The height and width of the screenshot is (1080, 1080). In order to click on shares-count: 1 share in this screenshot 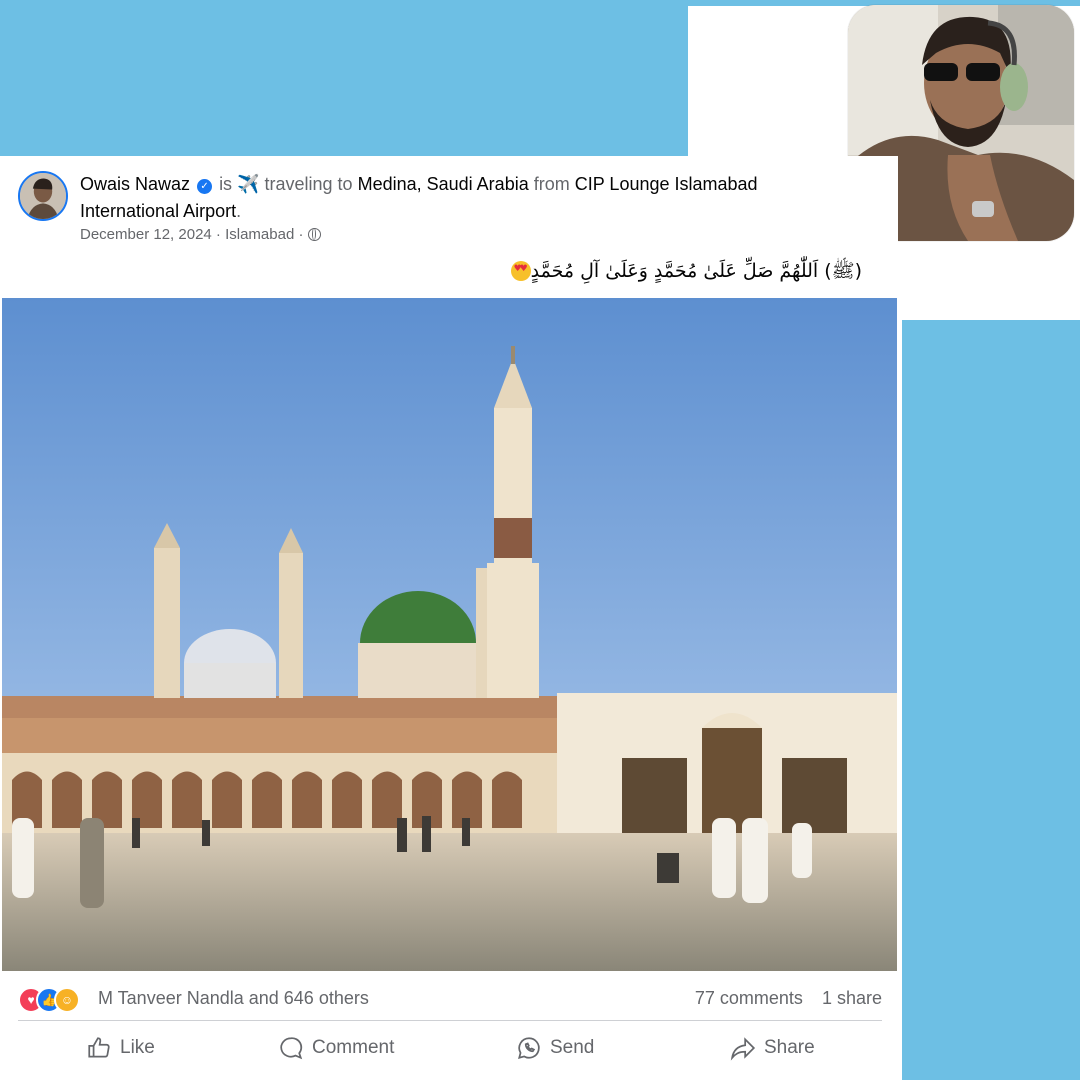, I will do `click(852, 998)`.